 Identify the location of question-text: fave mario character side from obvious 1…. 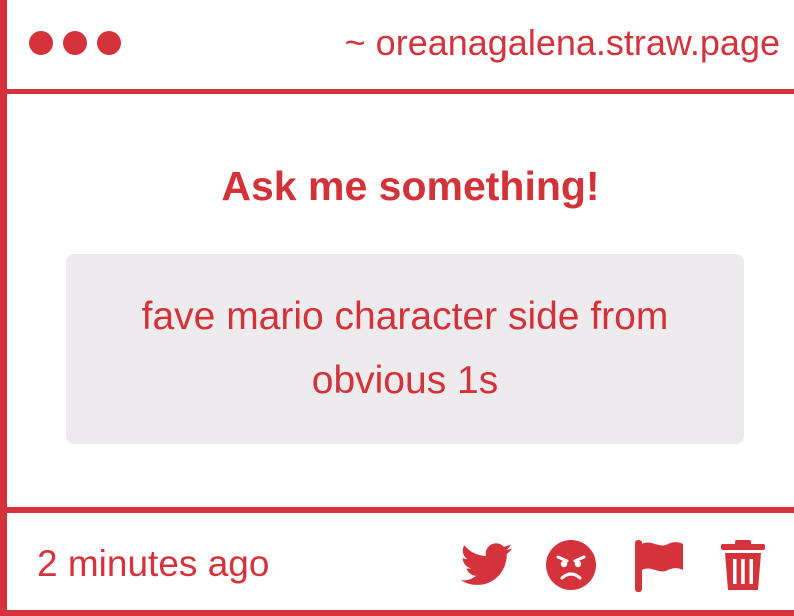
(405, 348).